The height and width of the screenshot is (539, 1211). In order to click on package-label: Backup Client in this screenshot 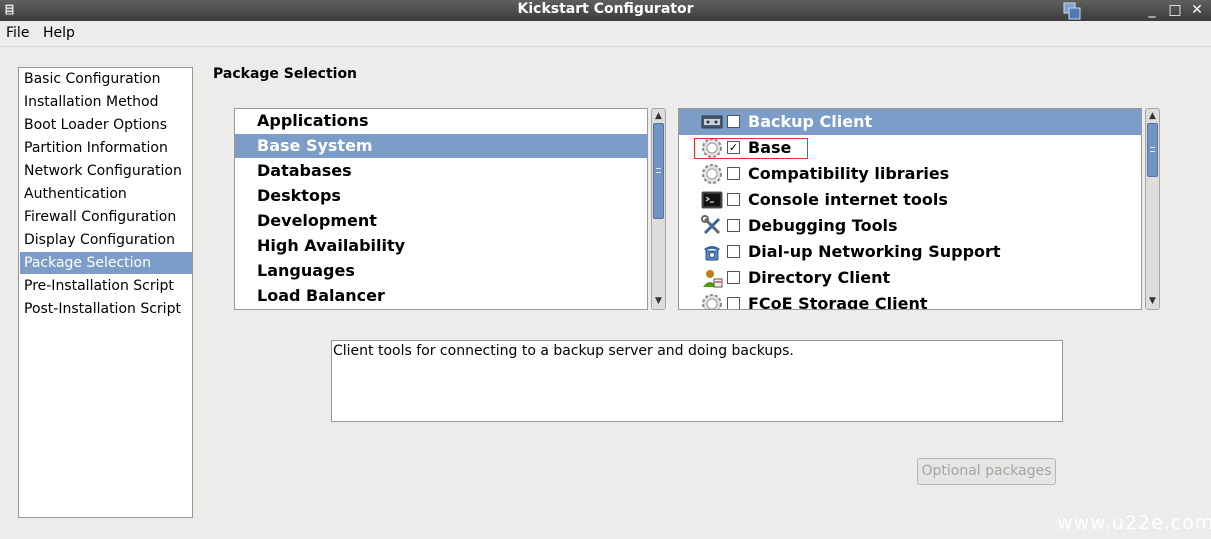, I will do `click(810, 121)`.